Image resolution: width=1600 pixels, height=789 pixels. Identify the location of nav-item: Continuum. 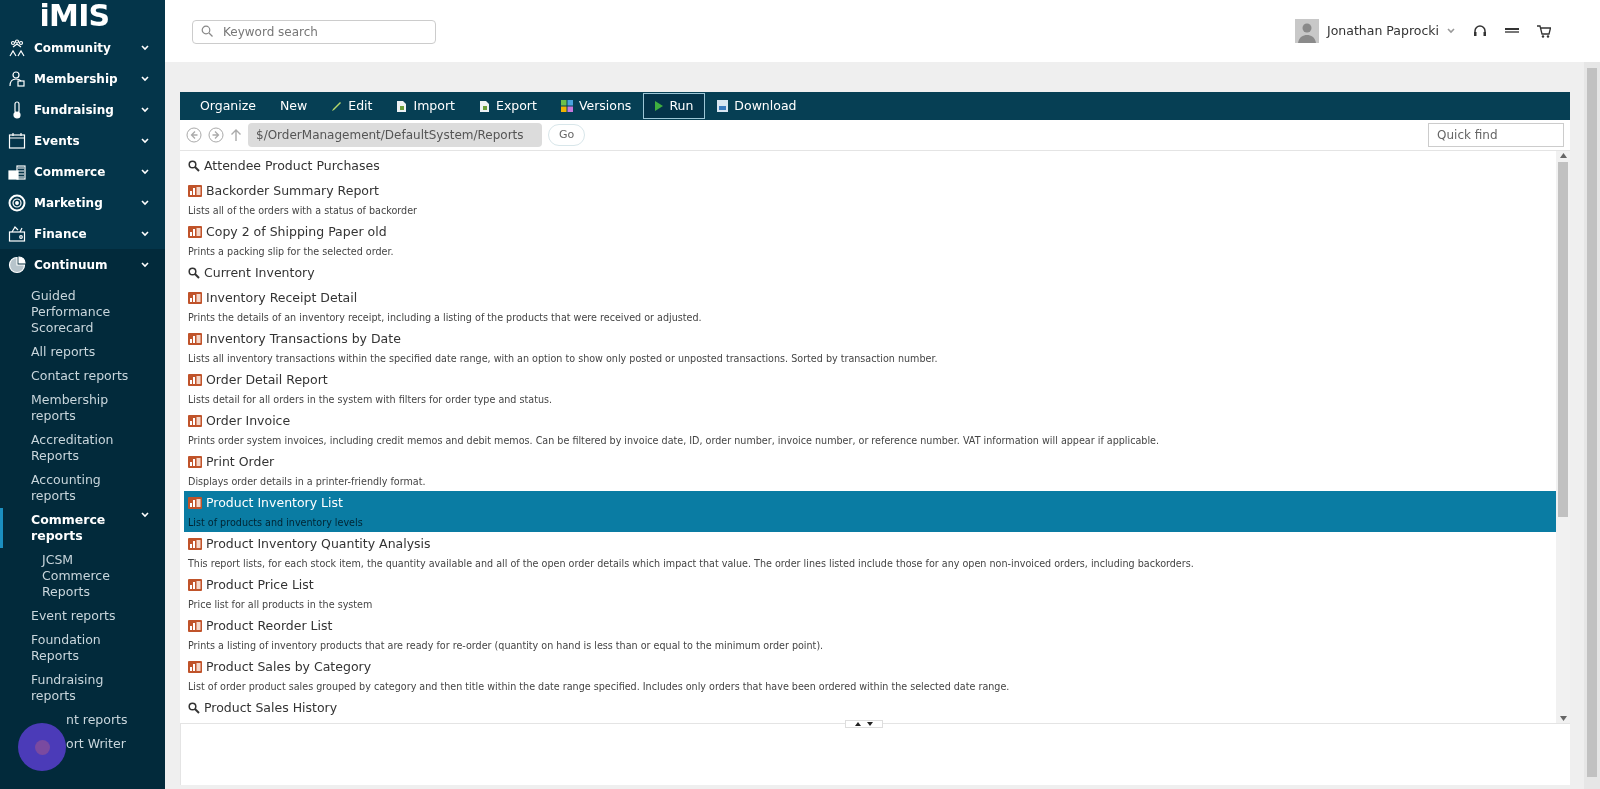
(82, 264).